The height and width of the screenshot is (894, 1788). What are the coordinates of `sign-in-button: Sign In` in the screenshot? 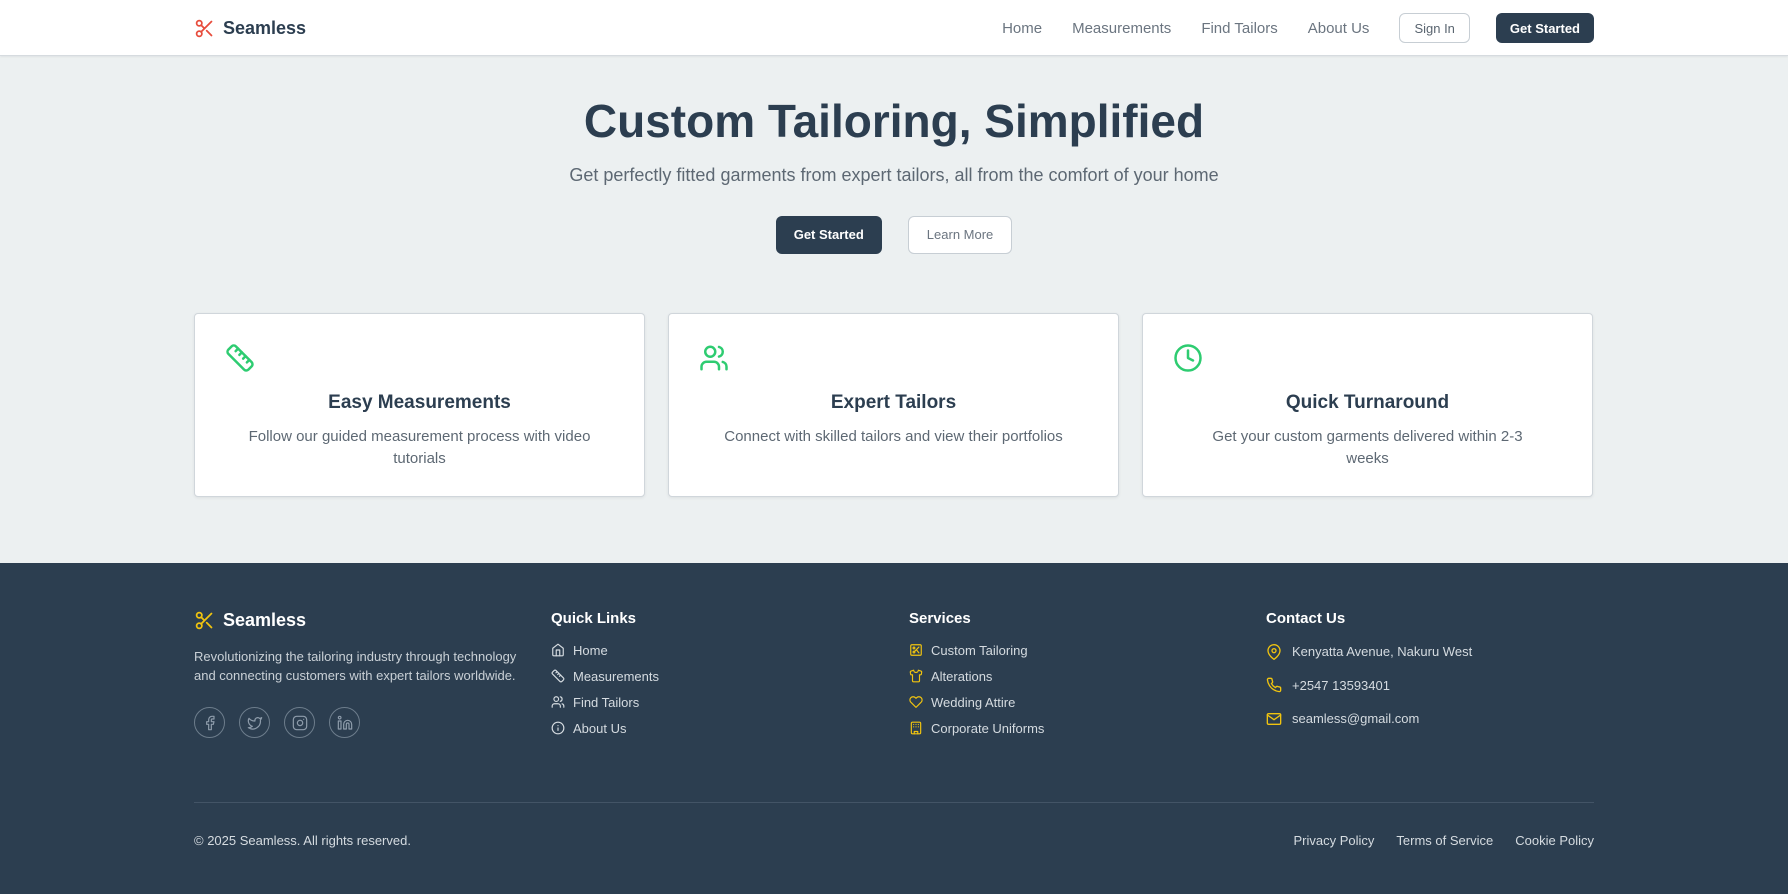 It's located at (1434, 28).